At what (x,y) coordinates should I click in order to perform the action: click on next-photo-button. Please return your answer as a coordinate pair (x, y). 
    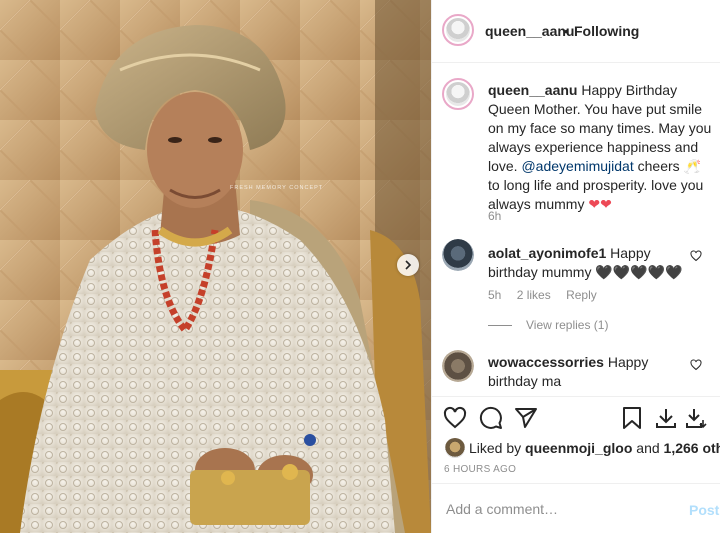
    Looking at the image, I should click on (408, 265).